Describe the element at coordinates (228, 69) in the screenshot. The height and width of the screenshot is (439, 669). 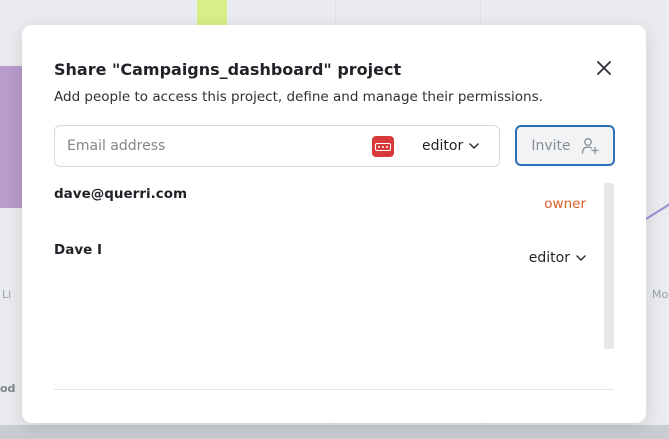
I see `dialog-title: Share "Campaigns_dashboard" project` at that location.